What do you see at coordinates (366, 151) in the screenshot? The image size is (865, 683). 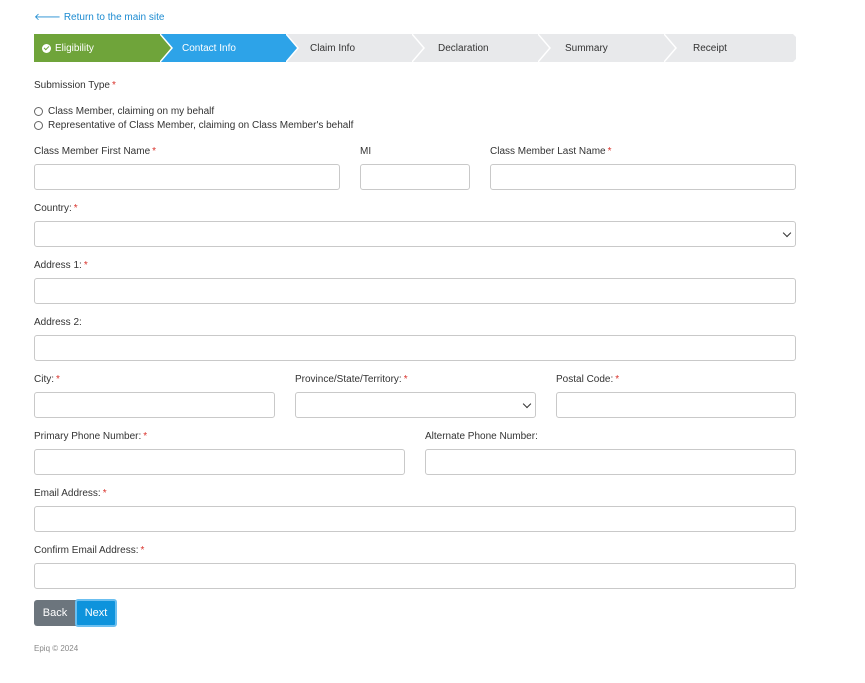 I see `mi-label: MI` at bounding box center [366, 151].